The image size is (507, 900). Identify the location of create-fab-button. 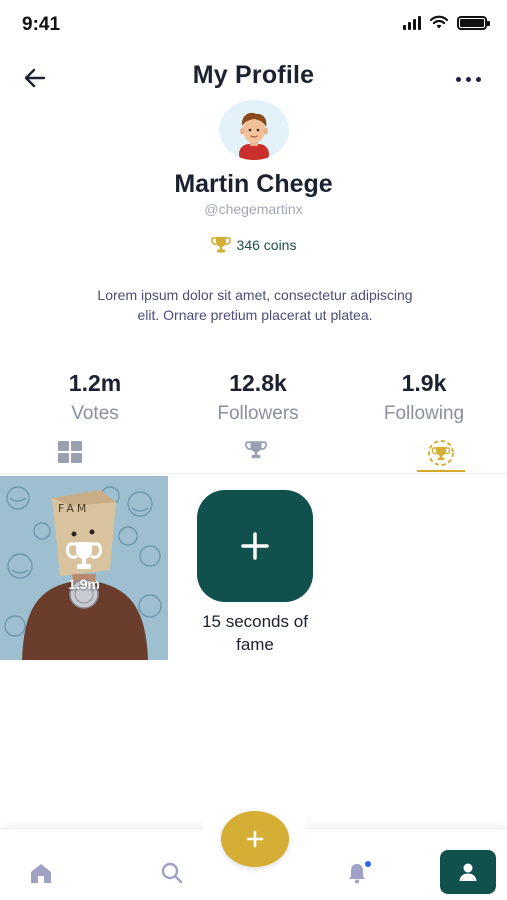
(255, 839).